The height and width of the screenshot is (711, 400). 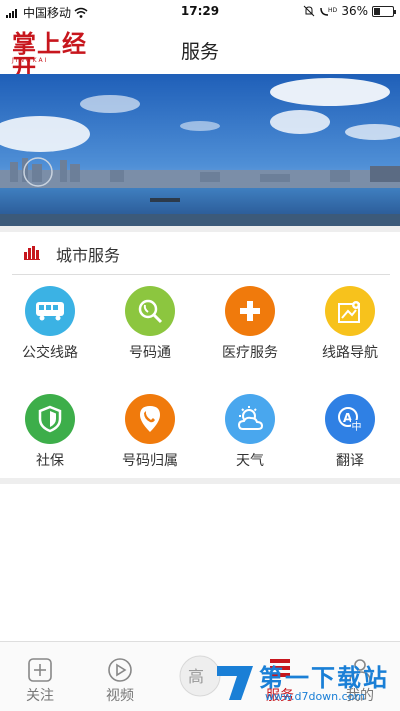 I want to click on section-divider, so click(x=200, y=229).